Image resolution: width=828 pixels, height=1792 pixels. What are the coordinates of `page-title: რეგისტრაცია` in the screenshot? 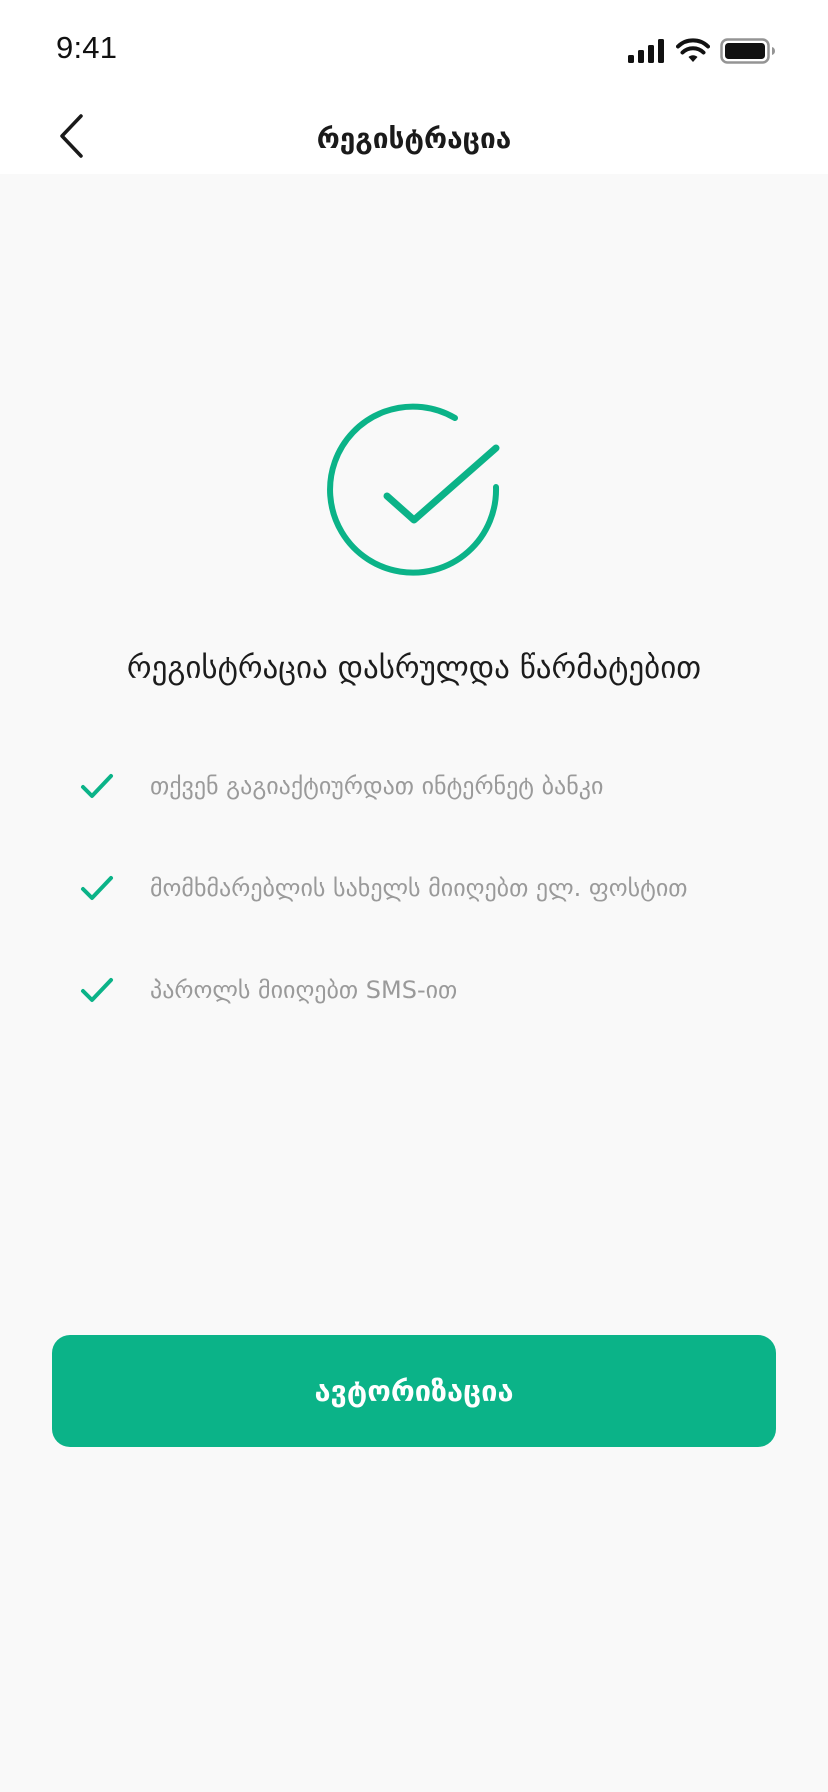 It's located at (414, 138).